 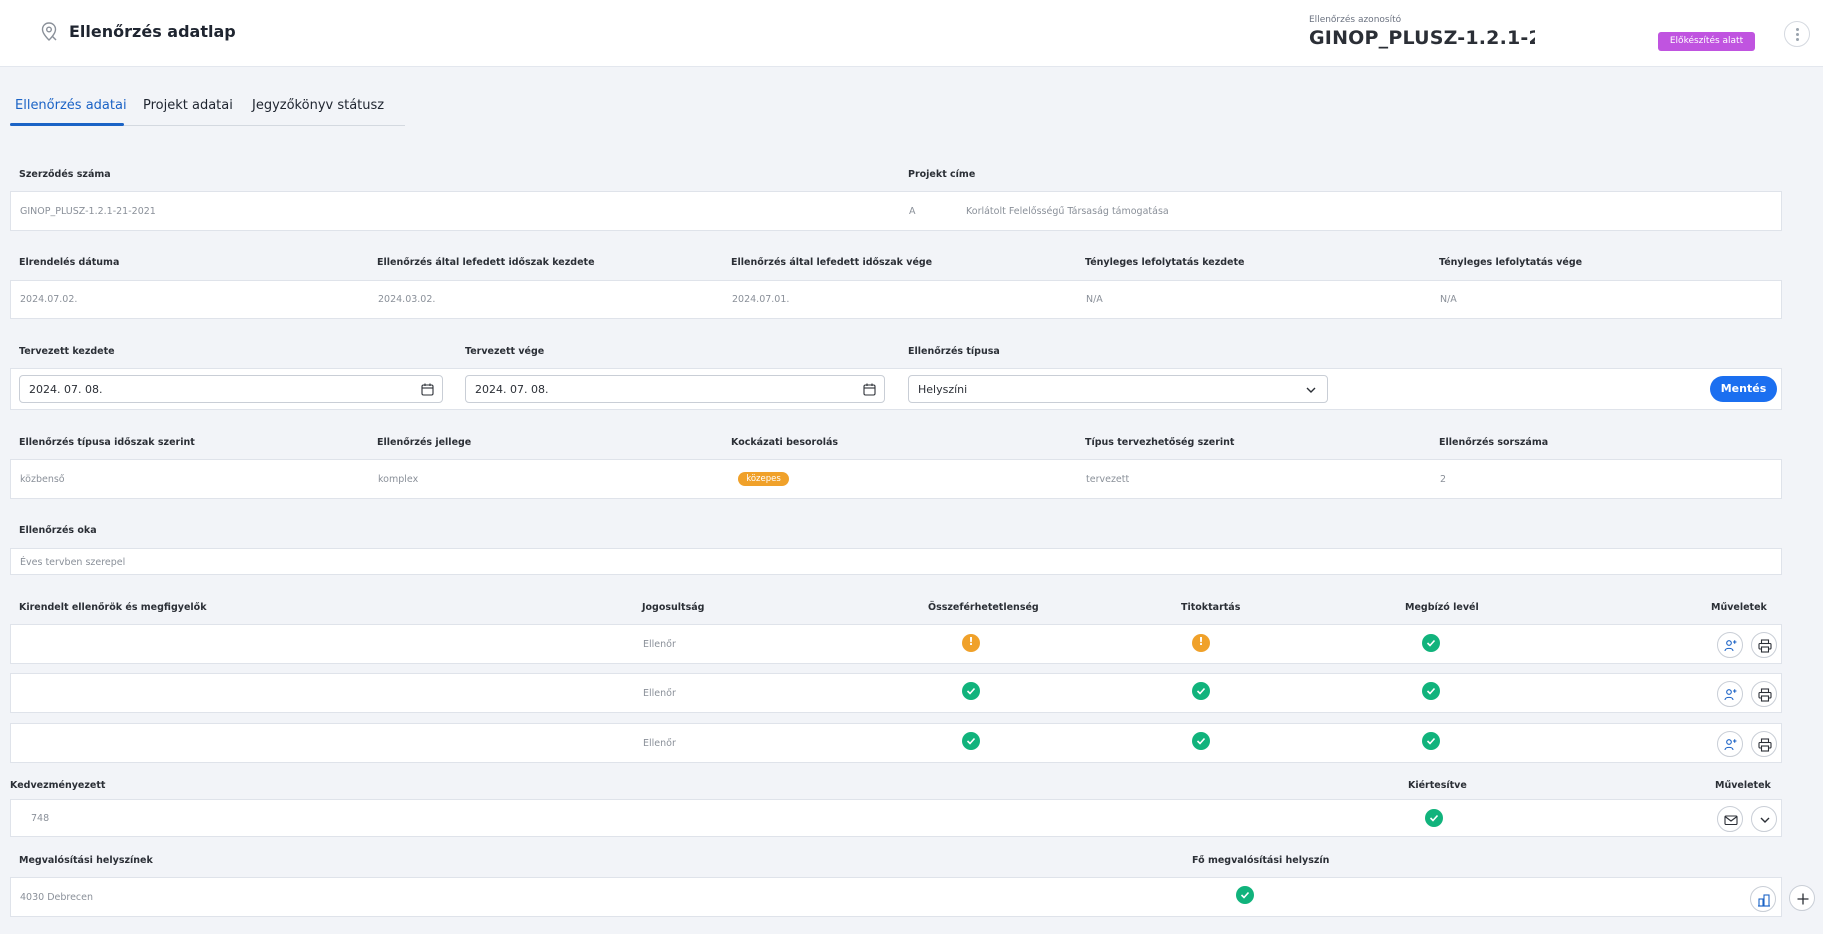 I want to click on beneficiary-actions-label: Műveletek, so click(x=1743, y=785).